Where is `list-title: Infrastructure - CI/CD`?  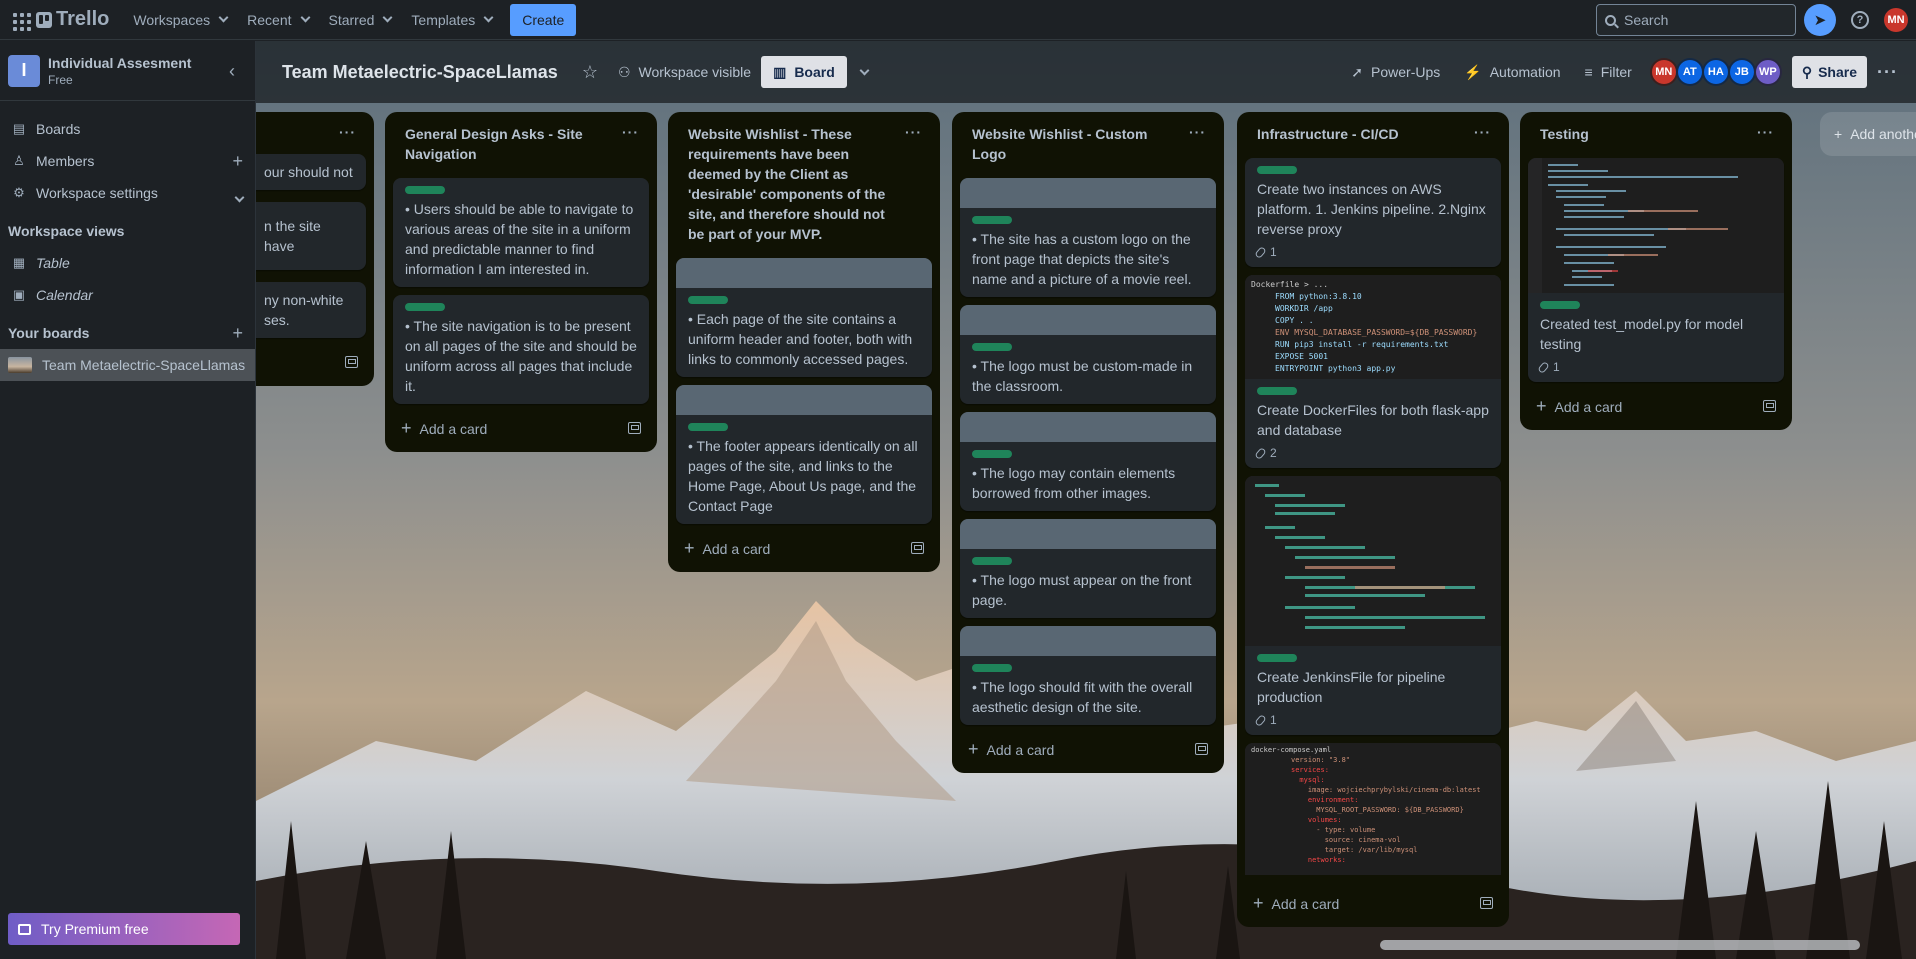 list-title: Infrastructure - CI/CD is located at coordinates (1362, 134).